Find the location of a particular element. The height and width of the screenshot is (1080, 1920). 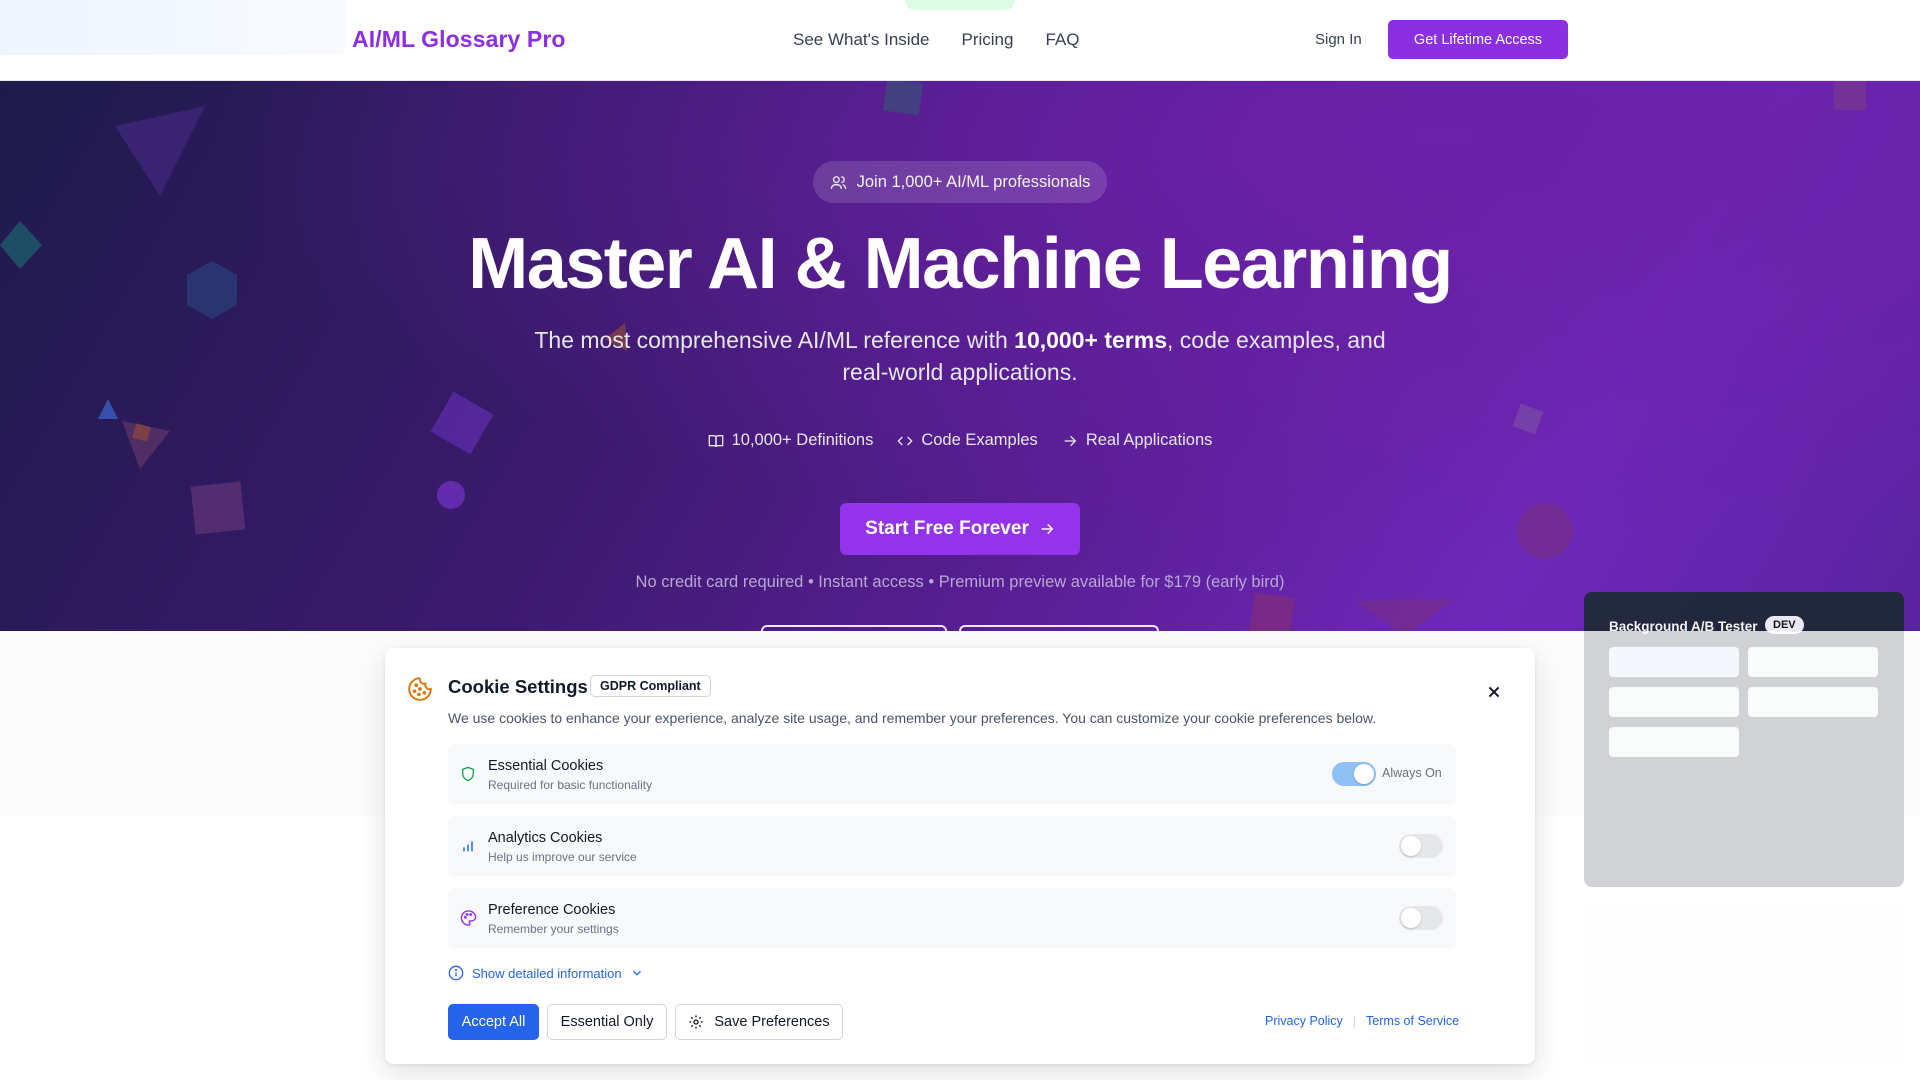

social-proof-text: Join 1,000+ AI/ML professionals is located at coordinates (973, 181).